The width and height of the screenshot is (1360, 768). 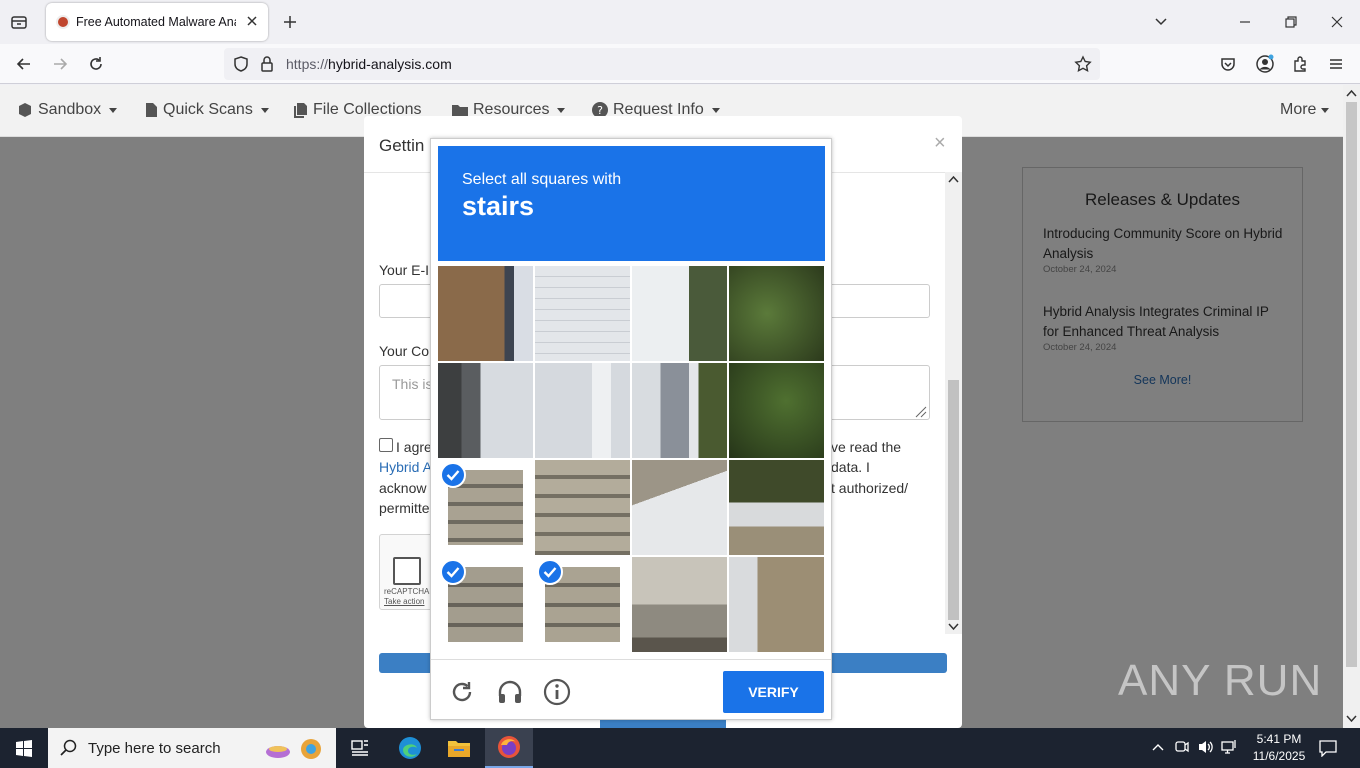 What do you see at coordinates (773, 692) in the screenshot?
I see `verify-button: VERIFY` at bounding box center [773, 692].